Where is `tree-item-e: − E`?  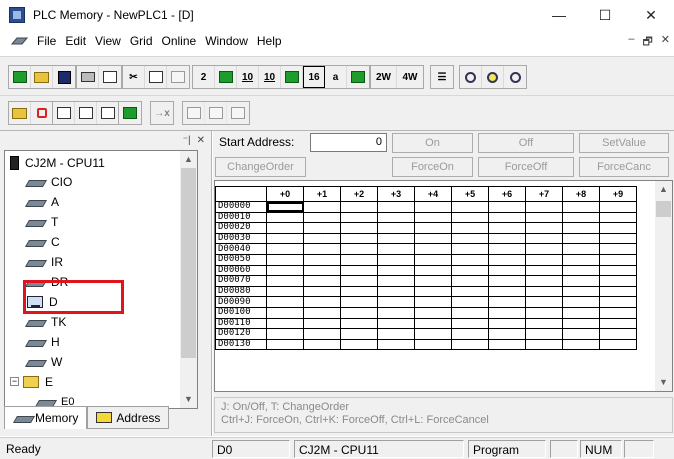 tree-item-e: − E is located at coordinates (30, 381).